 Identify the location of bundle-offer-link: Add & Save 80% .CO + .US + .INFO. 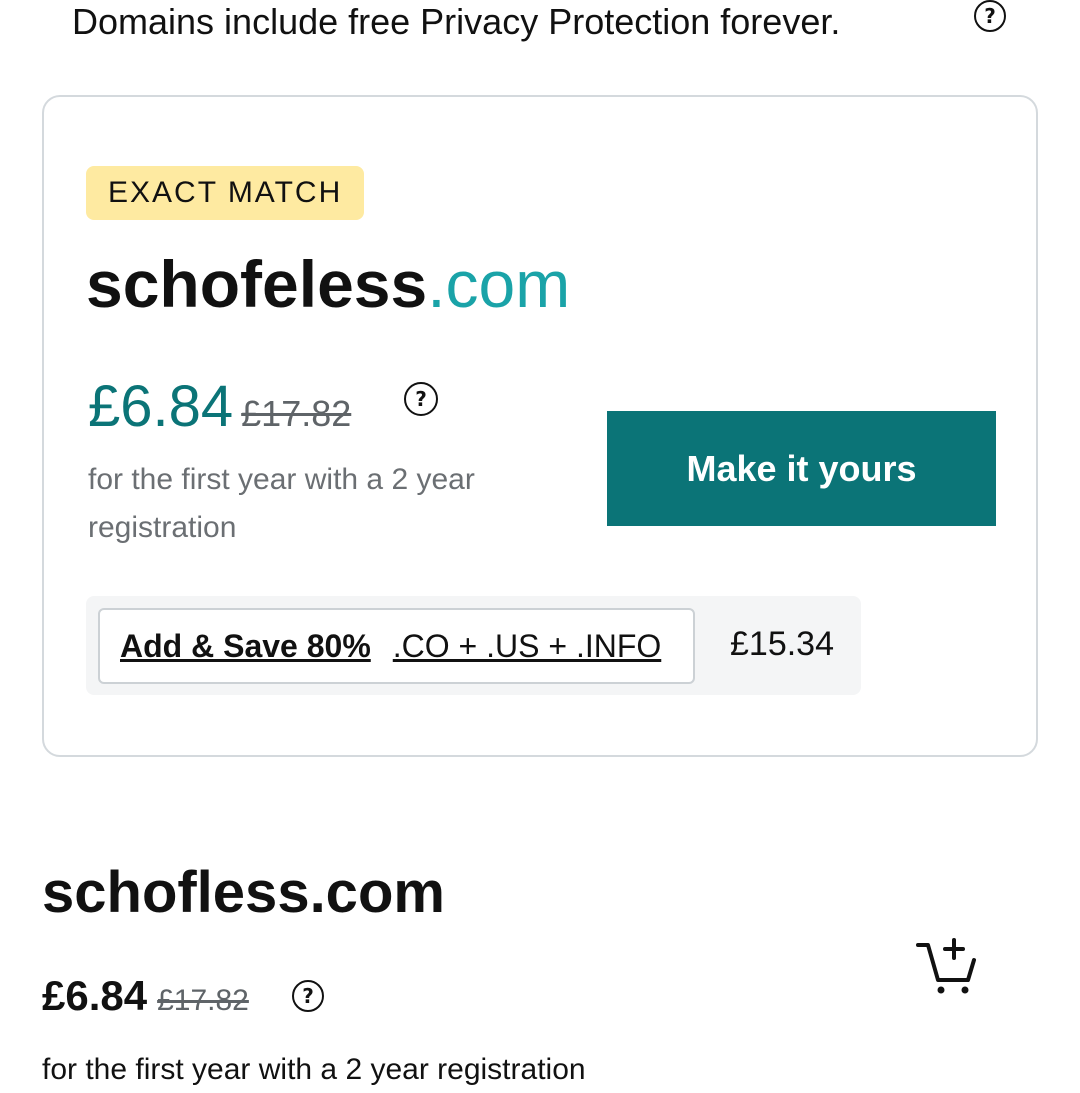
(396, 646).